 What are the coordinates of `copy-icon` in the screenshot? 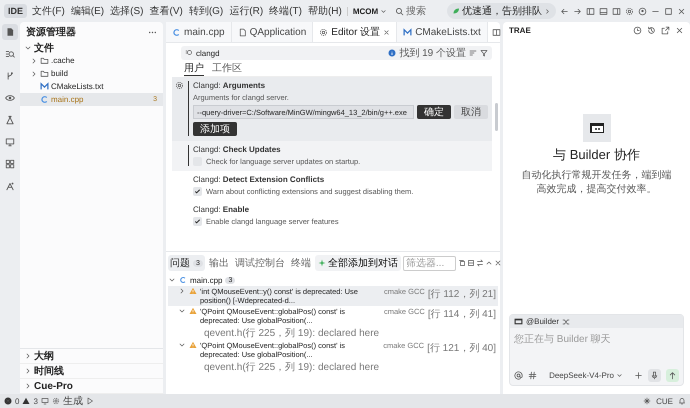 It's located at (462, 263).